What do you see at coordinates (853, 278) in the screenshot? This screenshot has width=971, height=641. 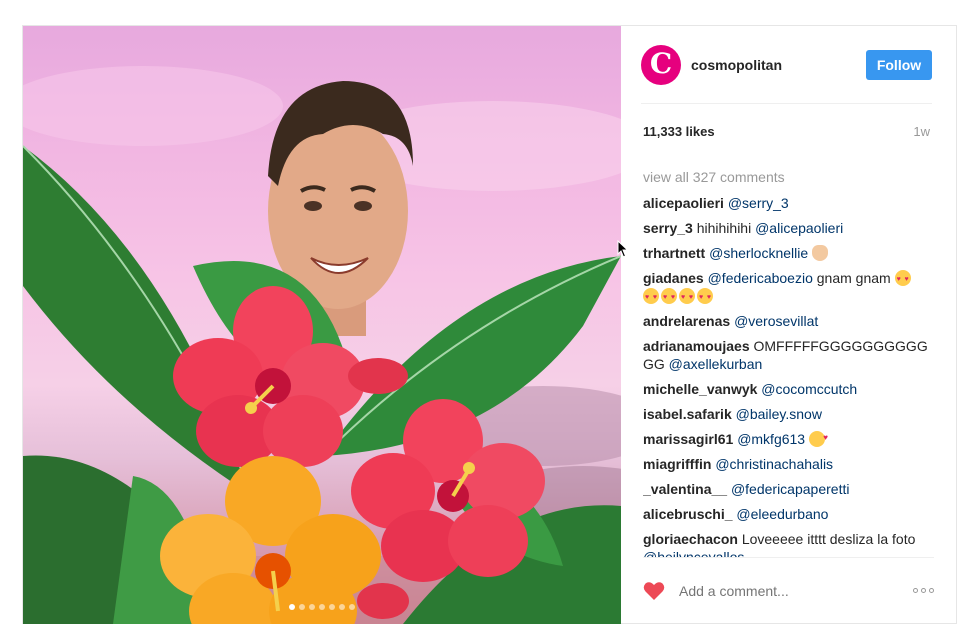 I see `comment-text: gnam gnam` at bounding box center [853, 278].